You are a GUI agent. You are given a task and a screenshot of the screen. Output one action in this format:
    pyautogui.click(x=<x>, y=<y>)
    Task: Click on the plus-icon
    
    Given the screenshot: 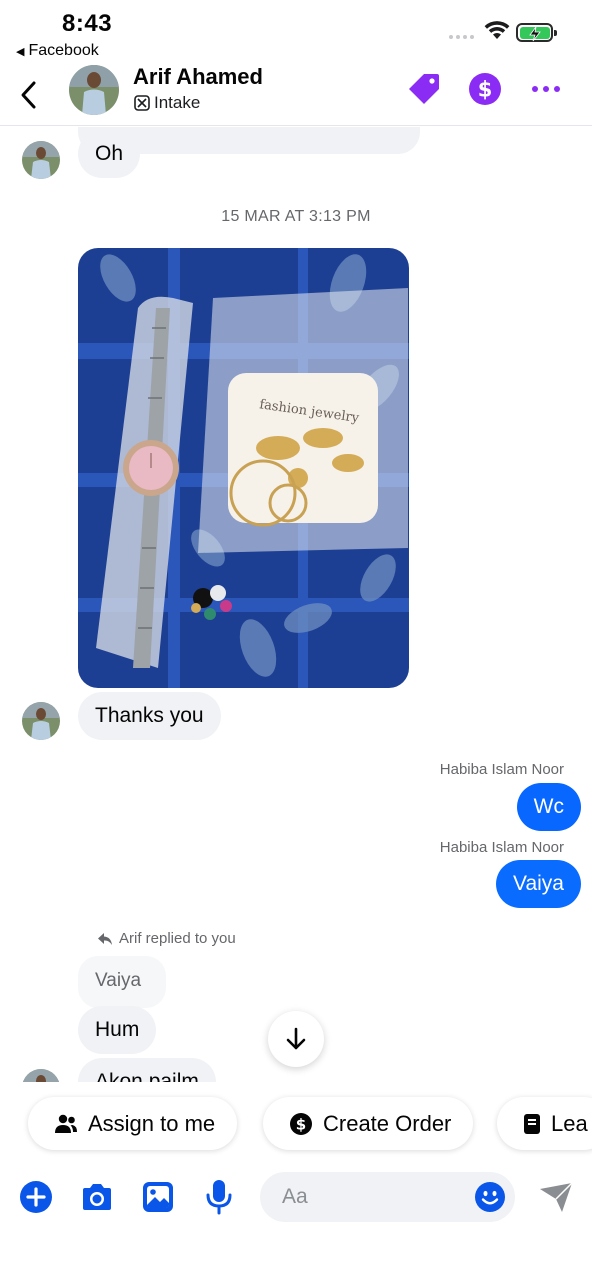 What is the action you would take?
    pyautogui.click(x=36, y=1197)
    